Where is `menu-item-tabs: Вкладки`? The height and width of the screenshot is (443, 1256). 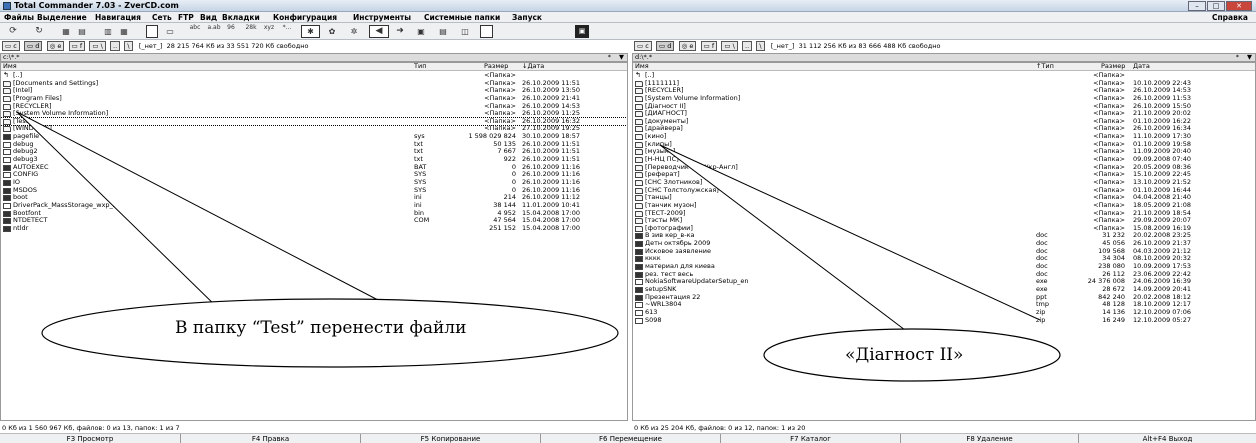
menu-item-tabs: Вкладки is located at coordinates (241, 17).